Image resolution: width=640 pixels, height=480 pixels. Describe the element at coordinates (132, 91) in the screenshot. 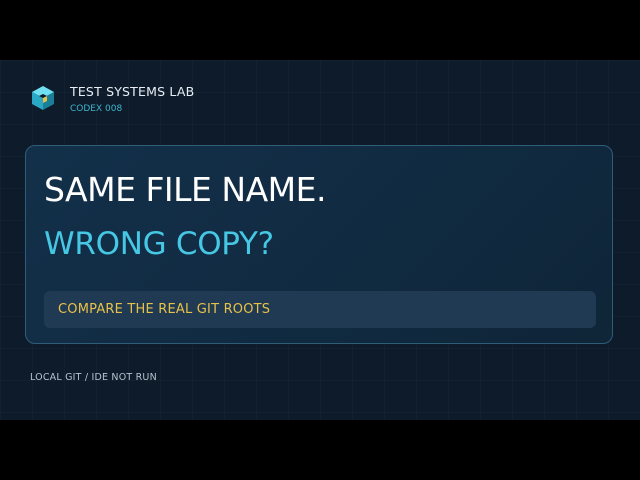

I see `brand-title: TEST SYSTEMS LAB` at that location.